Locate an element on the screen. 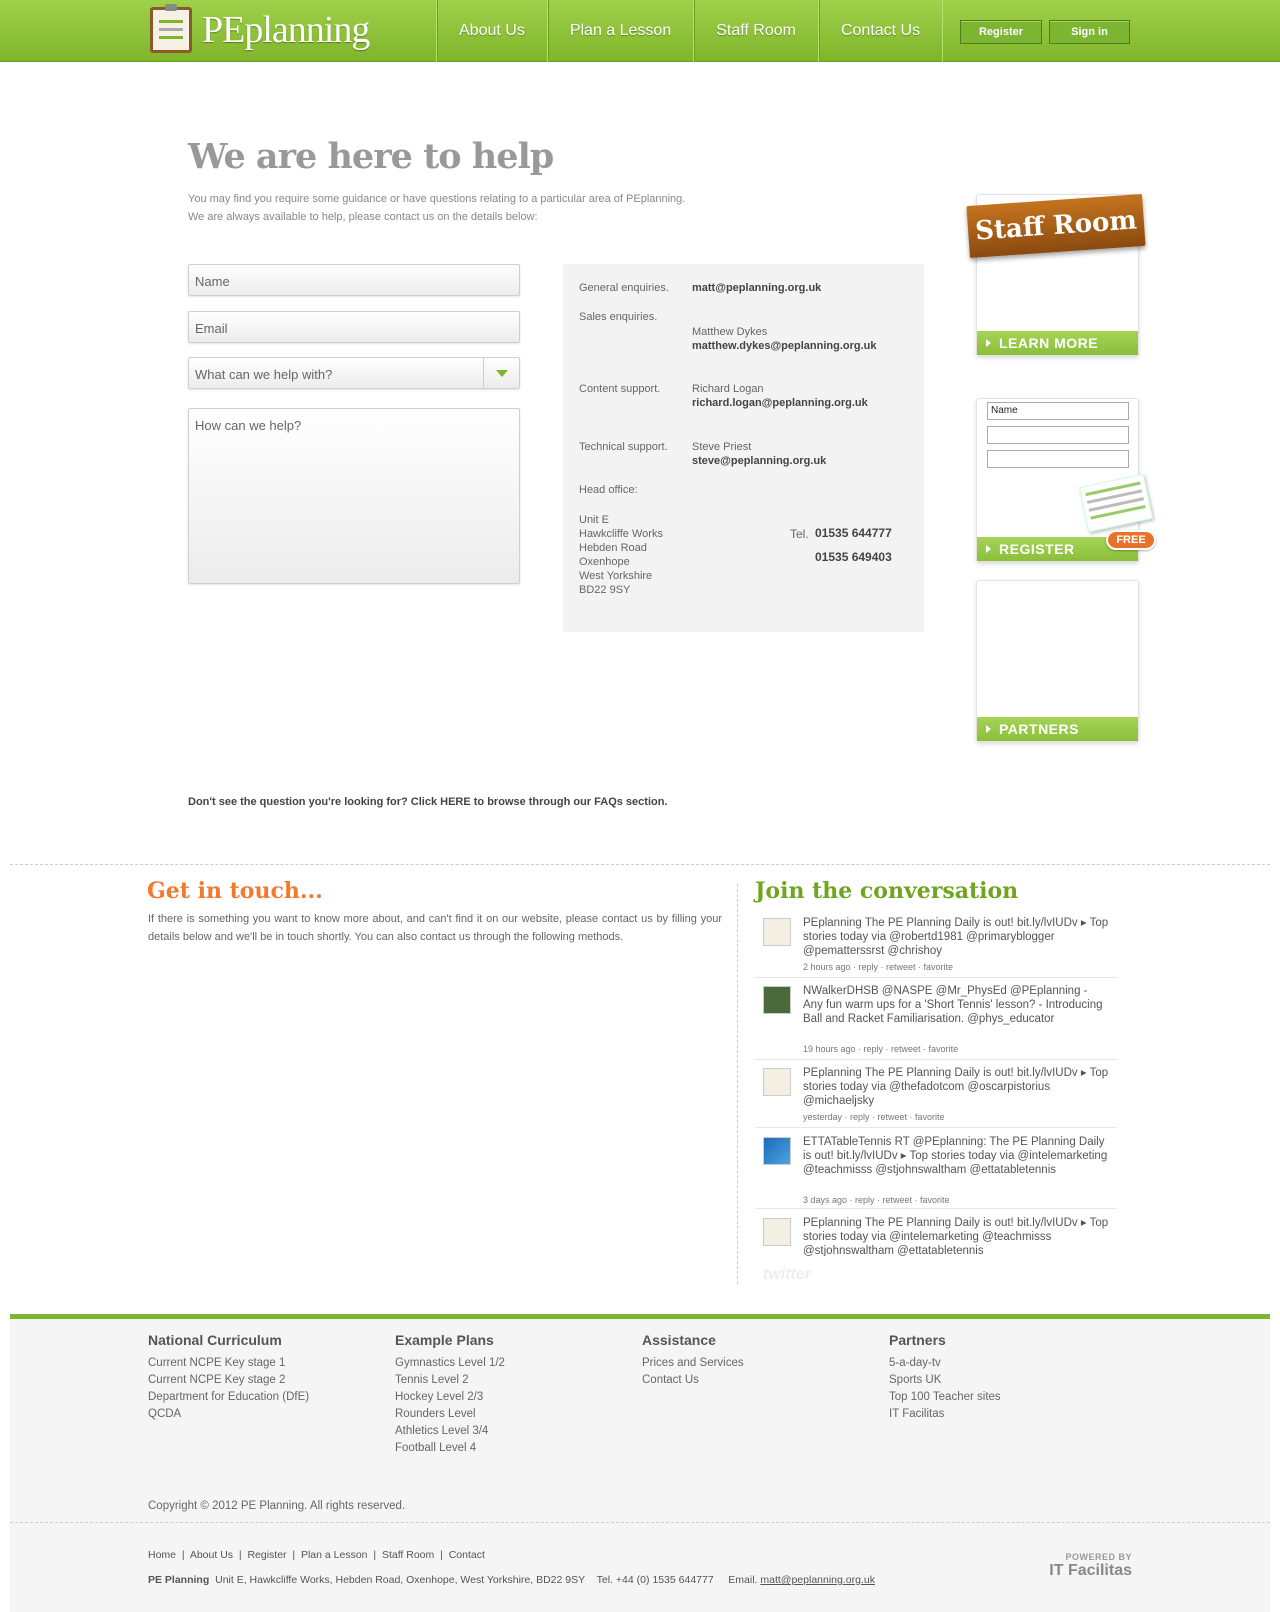  footer-nav-contact: Contact is located at coordinates (467, 1555).